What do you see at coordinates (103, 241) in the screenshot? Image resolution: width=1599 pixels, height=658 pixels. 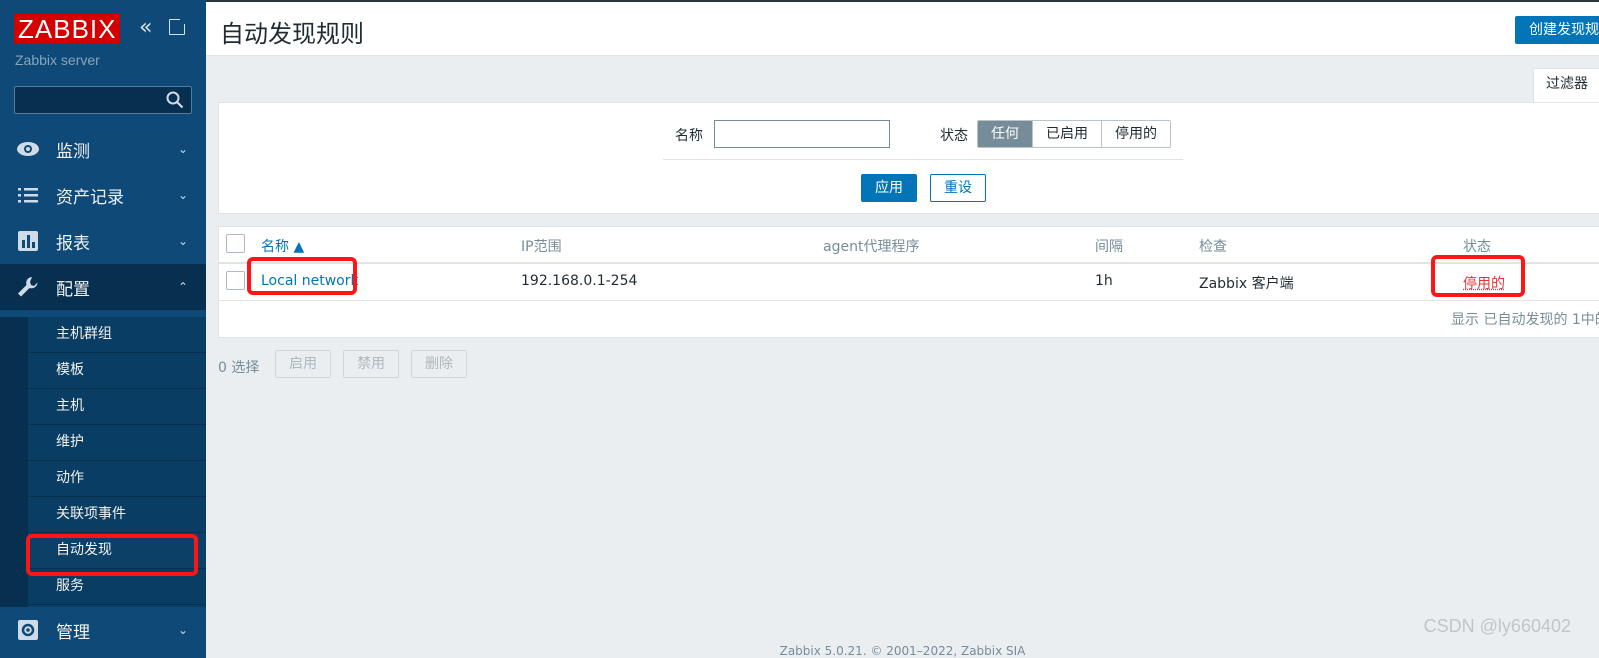 I see `menu-reports: 报表 ⌄` at bounding box center [103, 241].